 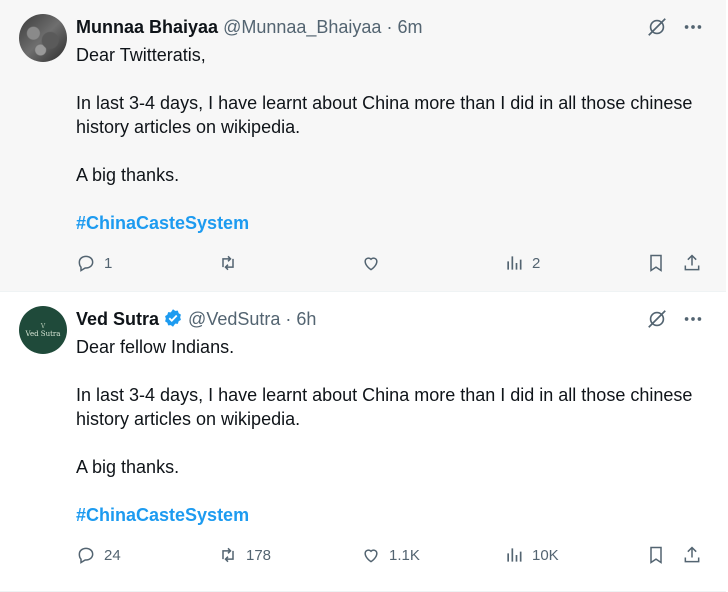 I want to click on tweet-header: Ved Sutra @VedSutra · 6h, so click(x=196, y=320).